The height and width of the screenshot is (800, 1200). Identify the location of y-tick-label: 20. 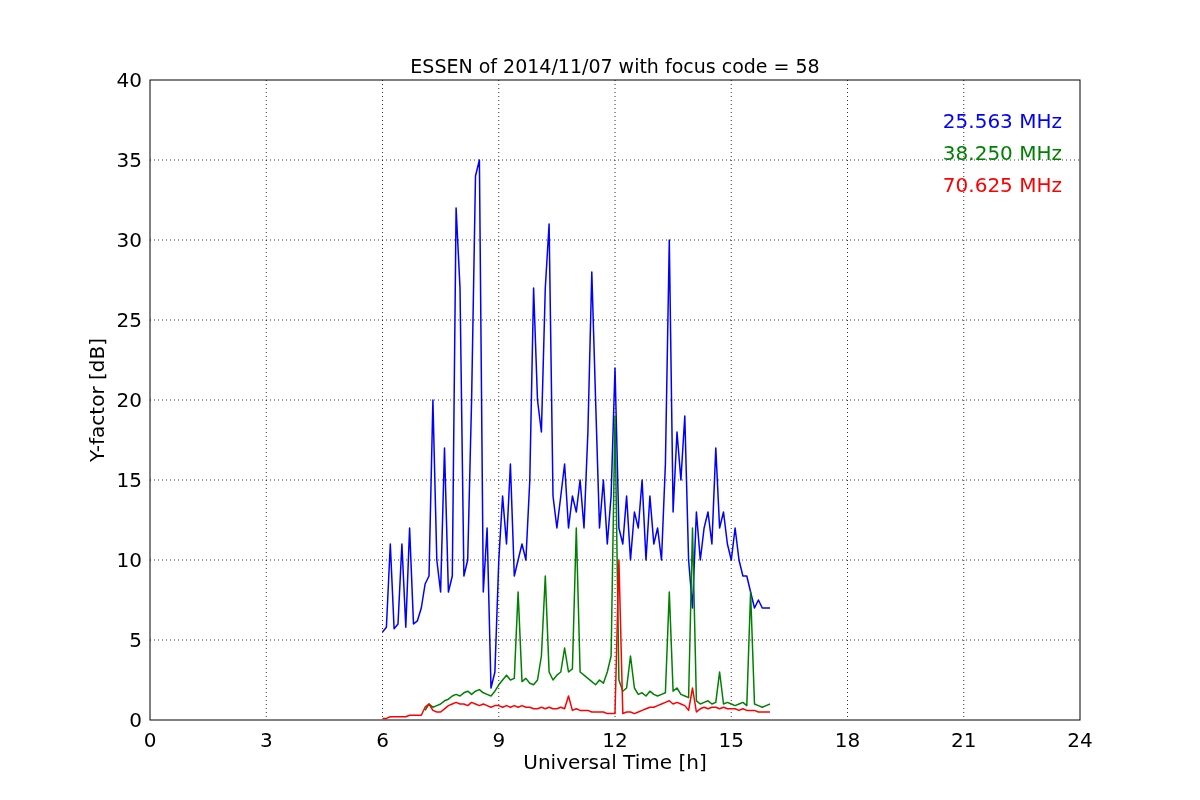
(129, 400).